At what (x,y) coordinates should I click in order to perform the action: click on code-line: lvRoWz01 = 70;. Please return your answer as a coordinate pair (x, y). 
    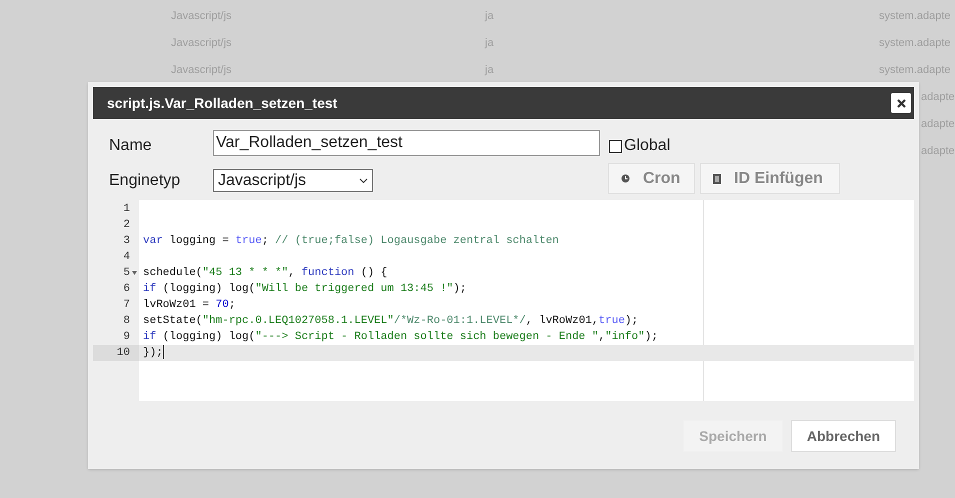
    Looking at the image, I should click on (189, 305).